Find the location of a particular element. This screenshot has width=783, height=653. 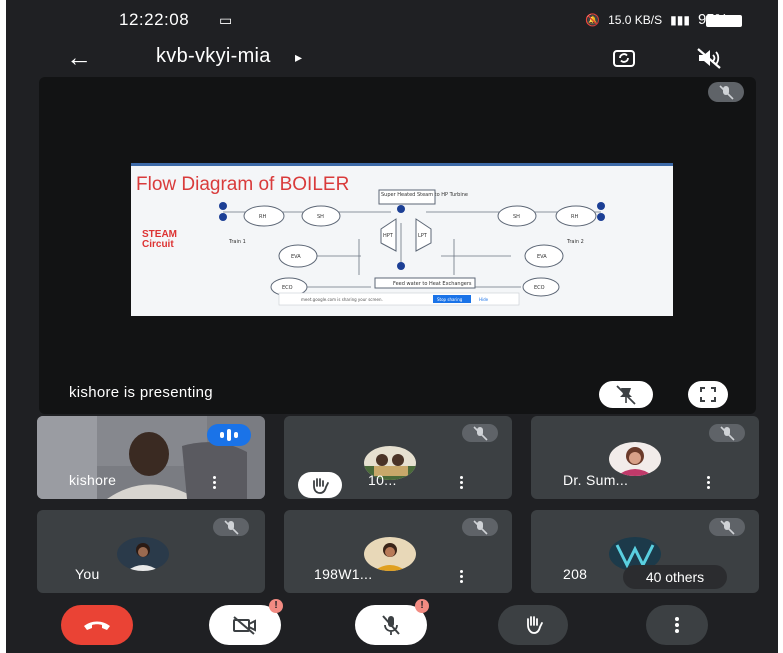

presenting-label: kishore is presenting is located at coordinates (141, 392).